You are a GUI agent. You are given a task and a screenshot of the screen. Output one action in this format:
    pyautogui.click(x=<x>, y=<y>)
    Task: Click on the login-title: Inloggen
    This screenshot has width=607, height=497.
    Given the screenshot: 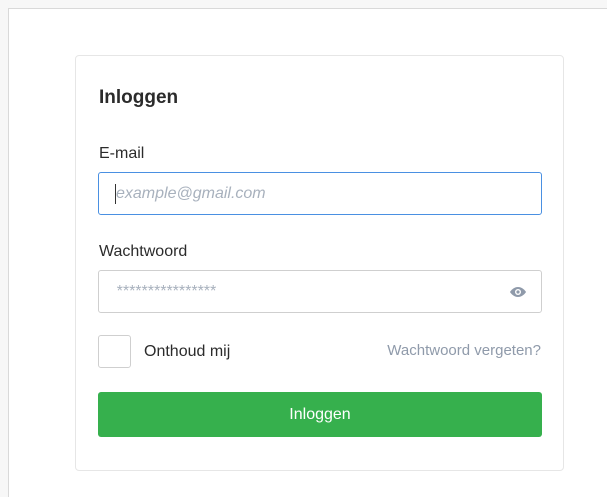 What is the action you would take?
    pyautogui.click(x=139, y=97)
    